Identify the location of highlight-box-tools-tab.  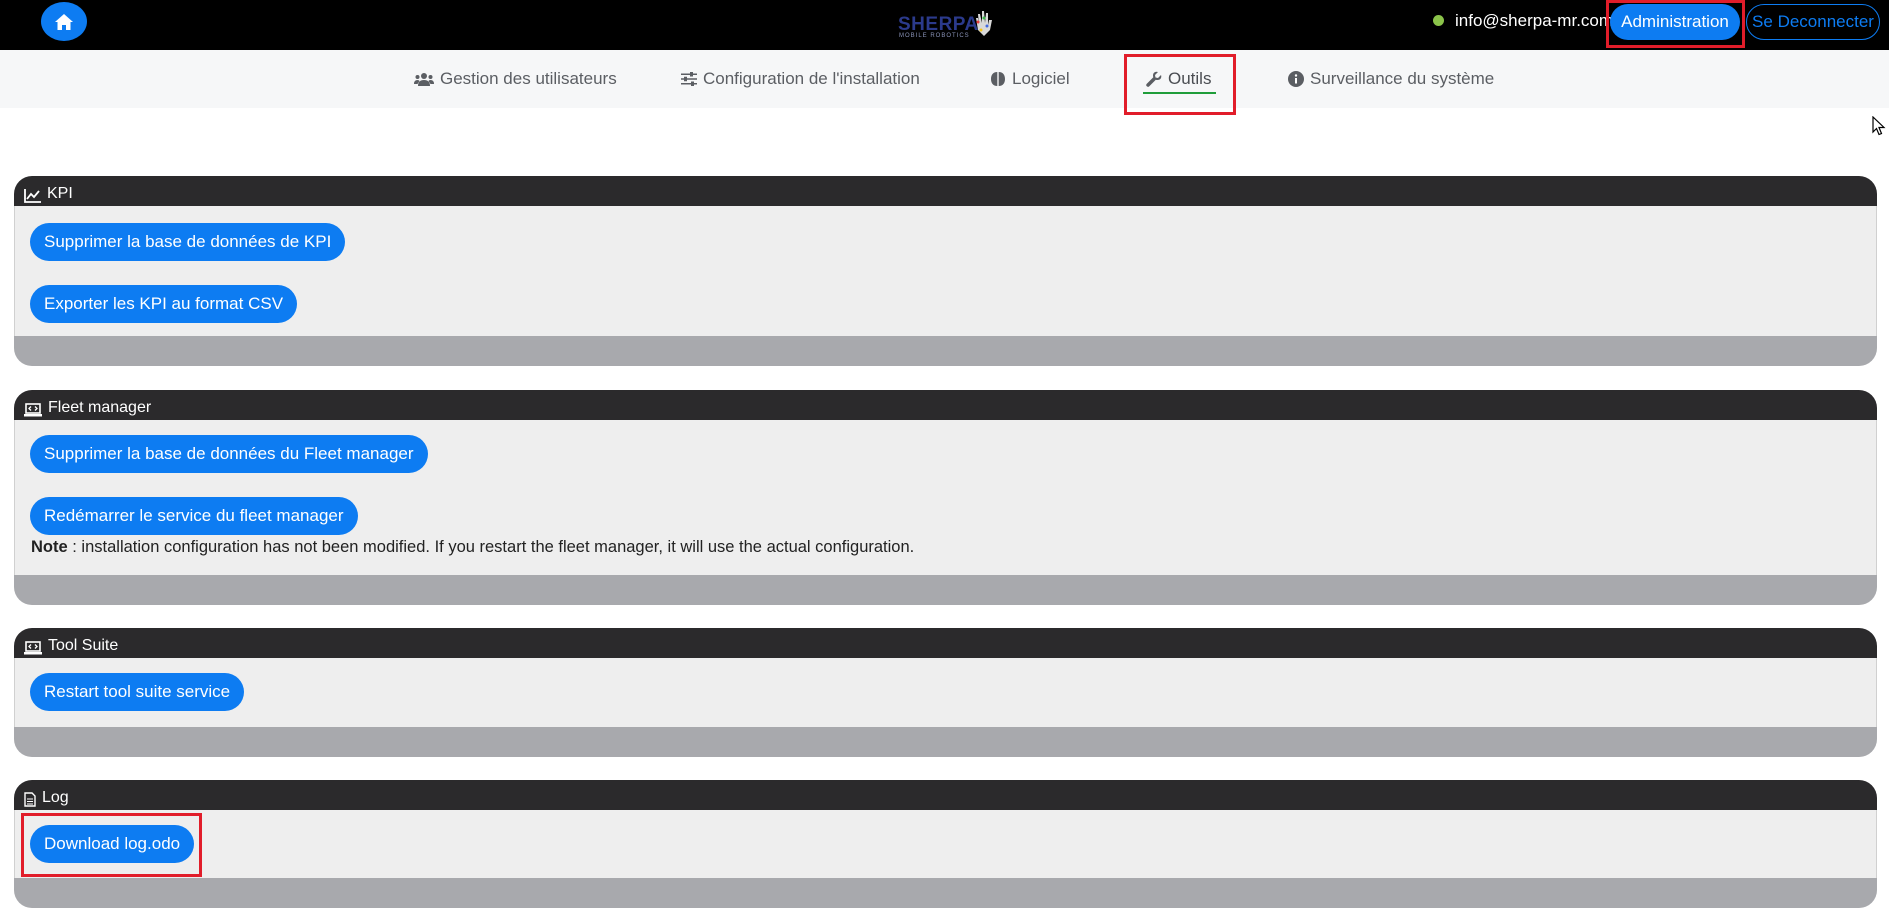
(1180, 84).